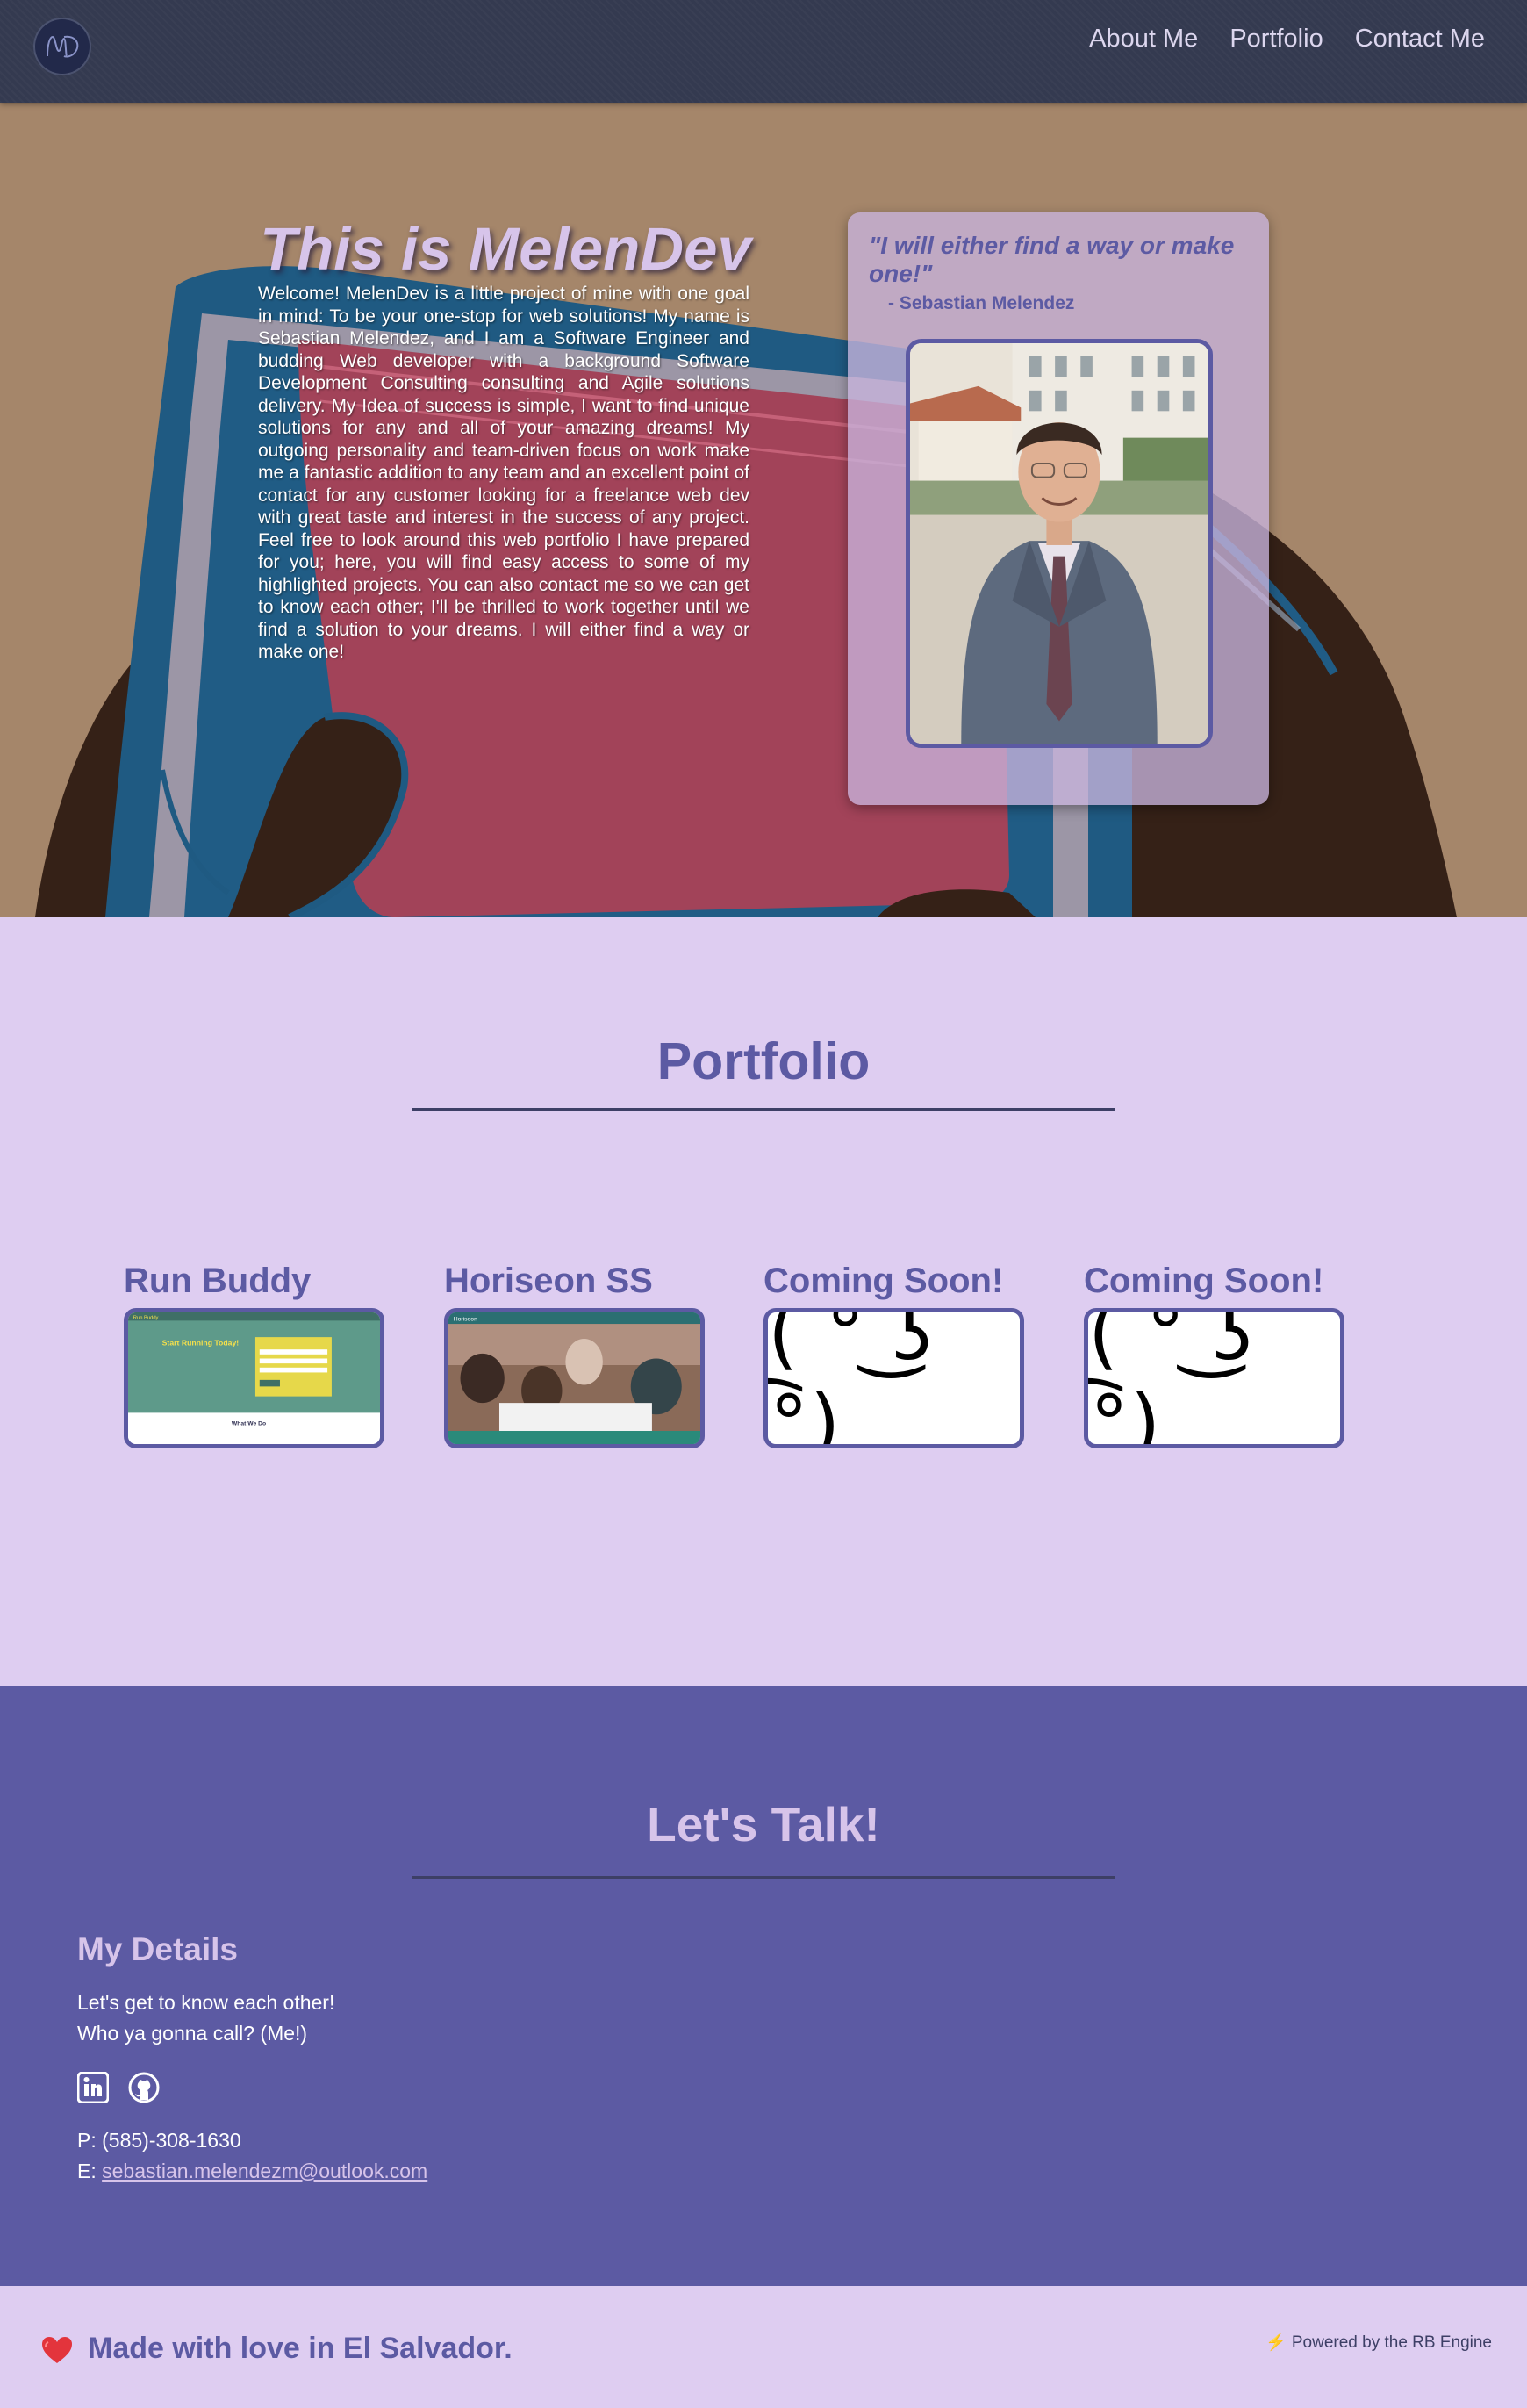  What do you see at coordinates (1052, 259) in the screenshot?
I see `quote-text: "I will either find a way or make one!"` at bounding box center [1052, 259].